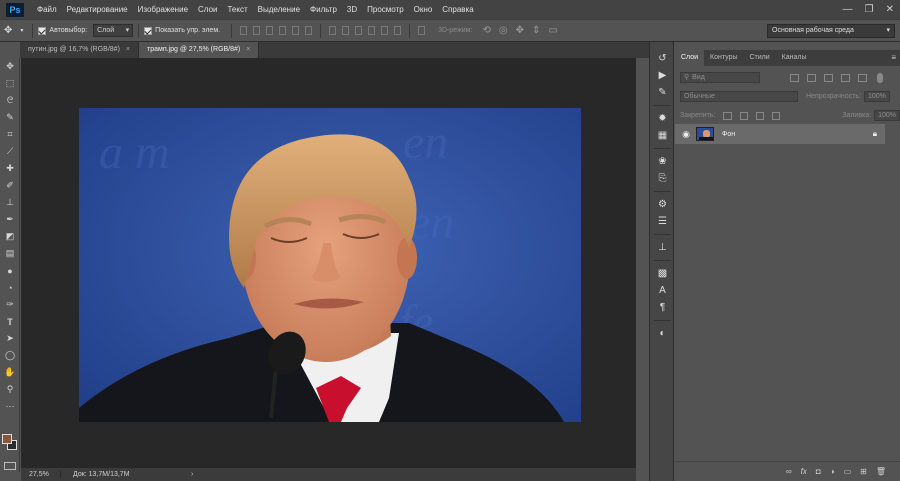  Describe the element at coordinates (503, 30) in the screenshot. I see `3d-roll-icon: ◎` at that location.